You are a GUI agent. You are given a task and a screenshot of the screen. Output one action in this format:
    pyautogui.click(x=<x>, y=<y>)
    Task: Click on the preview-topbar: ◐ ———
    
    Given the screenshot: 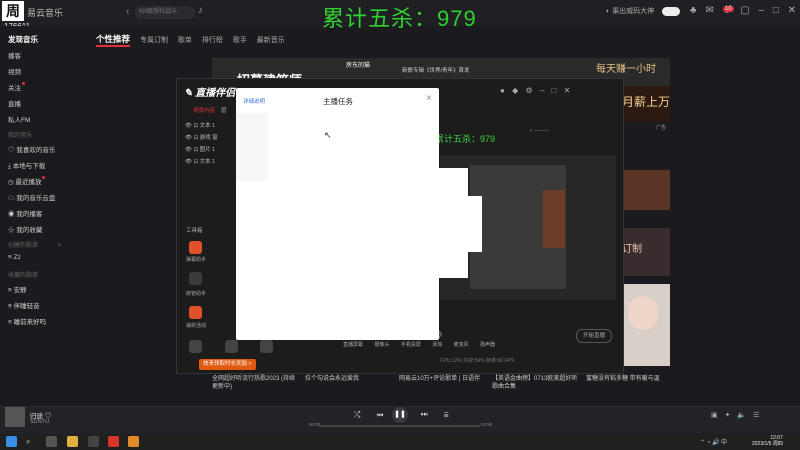 What is the action you would take?
    pyautogui.click(x=540, y=131)
    